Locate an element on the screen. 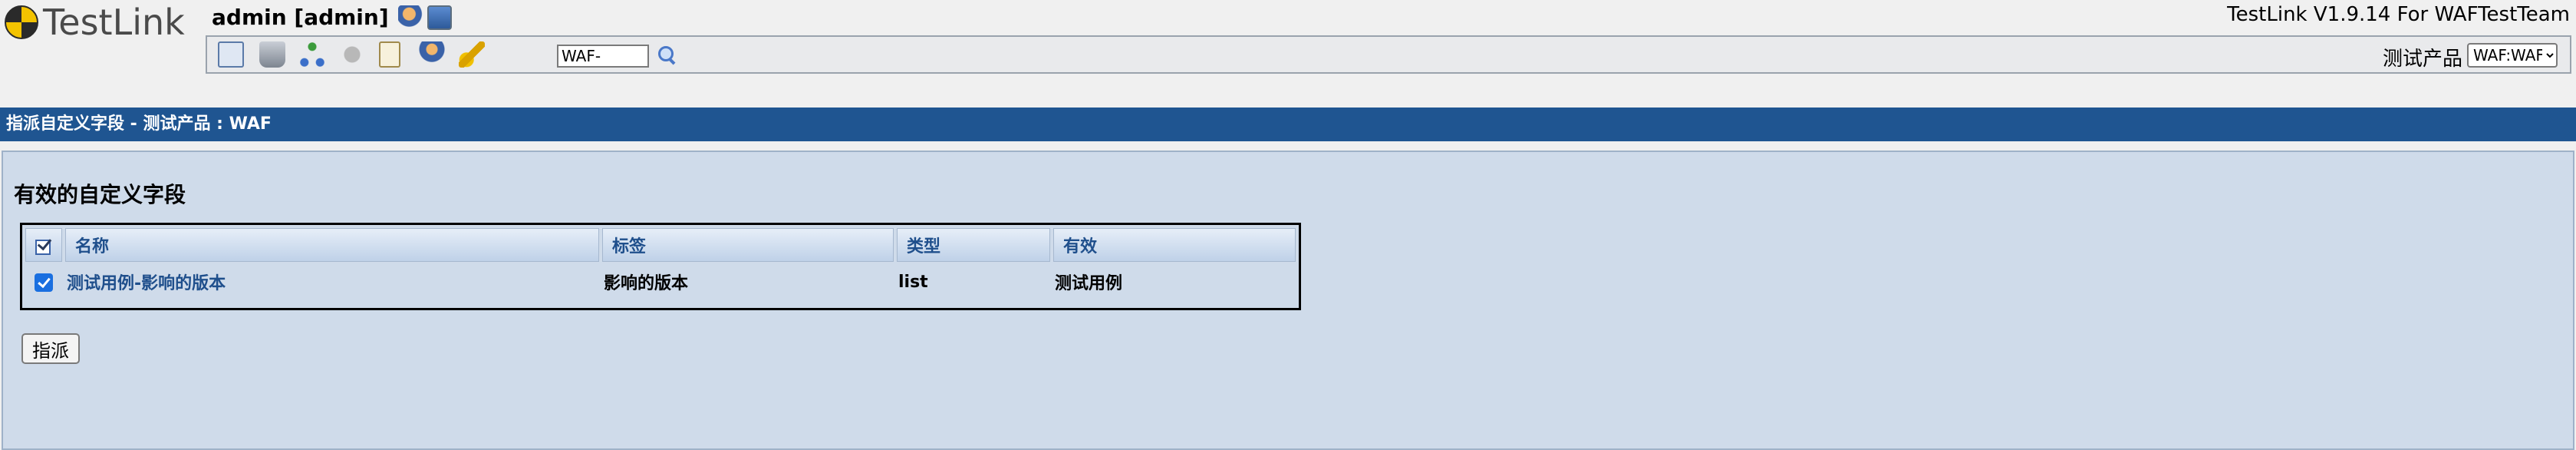 The width and height of the screenshot is (2576, 450). user-info: admin [admin] is located at coordinates (332, 17).